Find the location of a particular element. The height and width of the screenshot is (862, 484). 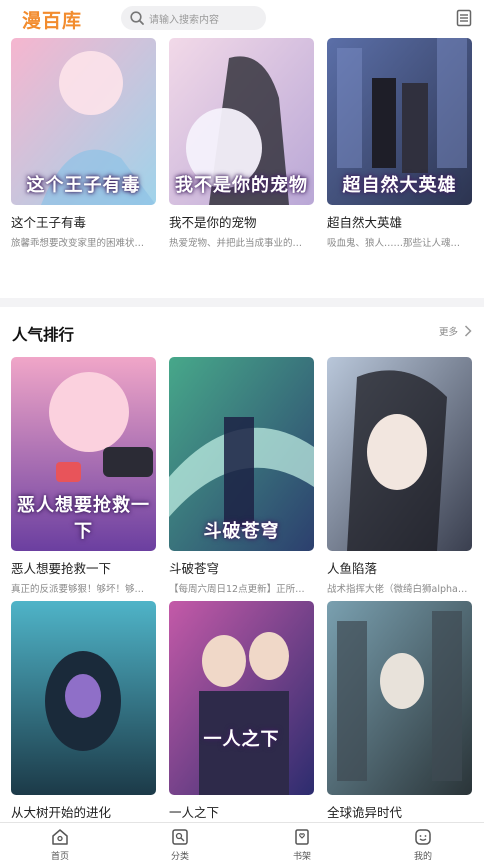

comic-card: 全球诡异时代 is located at coordinates (399, 711).